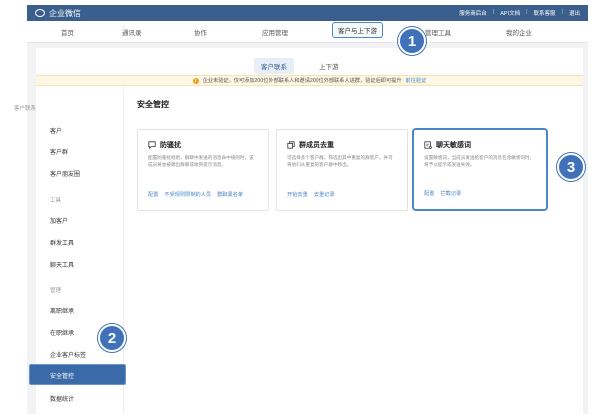  What do you see at coordinates (170, 145) in the screenshot?
I see `card-title: 防骚扰` at bounding box center [170, 145].